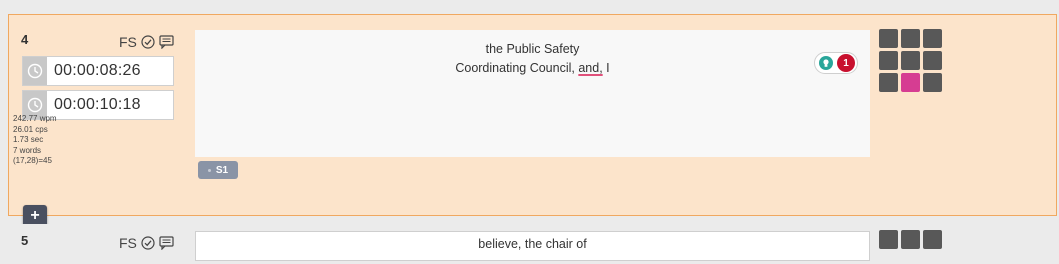 This screenshot has height=264, width=1059. Describe the element at coordinates (846, 63) in the screenshot. I see `hint-count-badge: 1` at that location.